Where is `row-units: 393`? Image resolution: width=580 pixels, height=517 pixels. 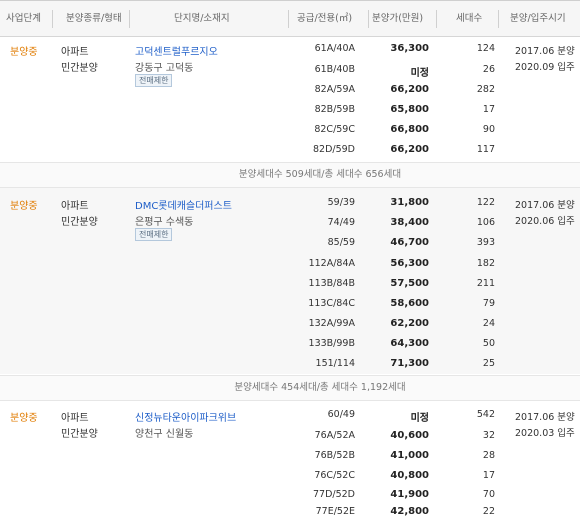 row-units: 393 is located at coordinates (485, 242).